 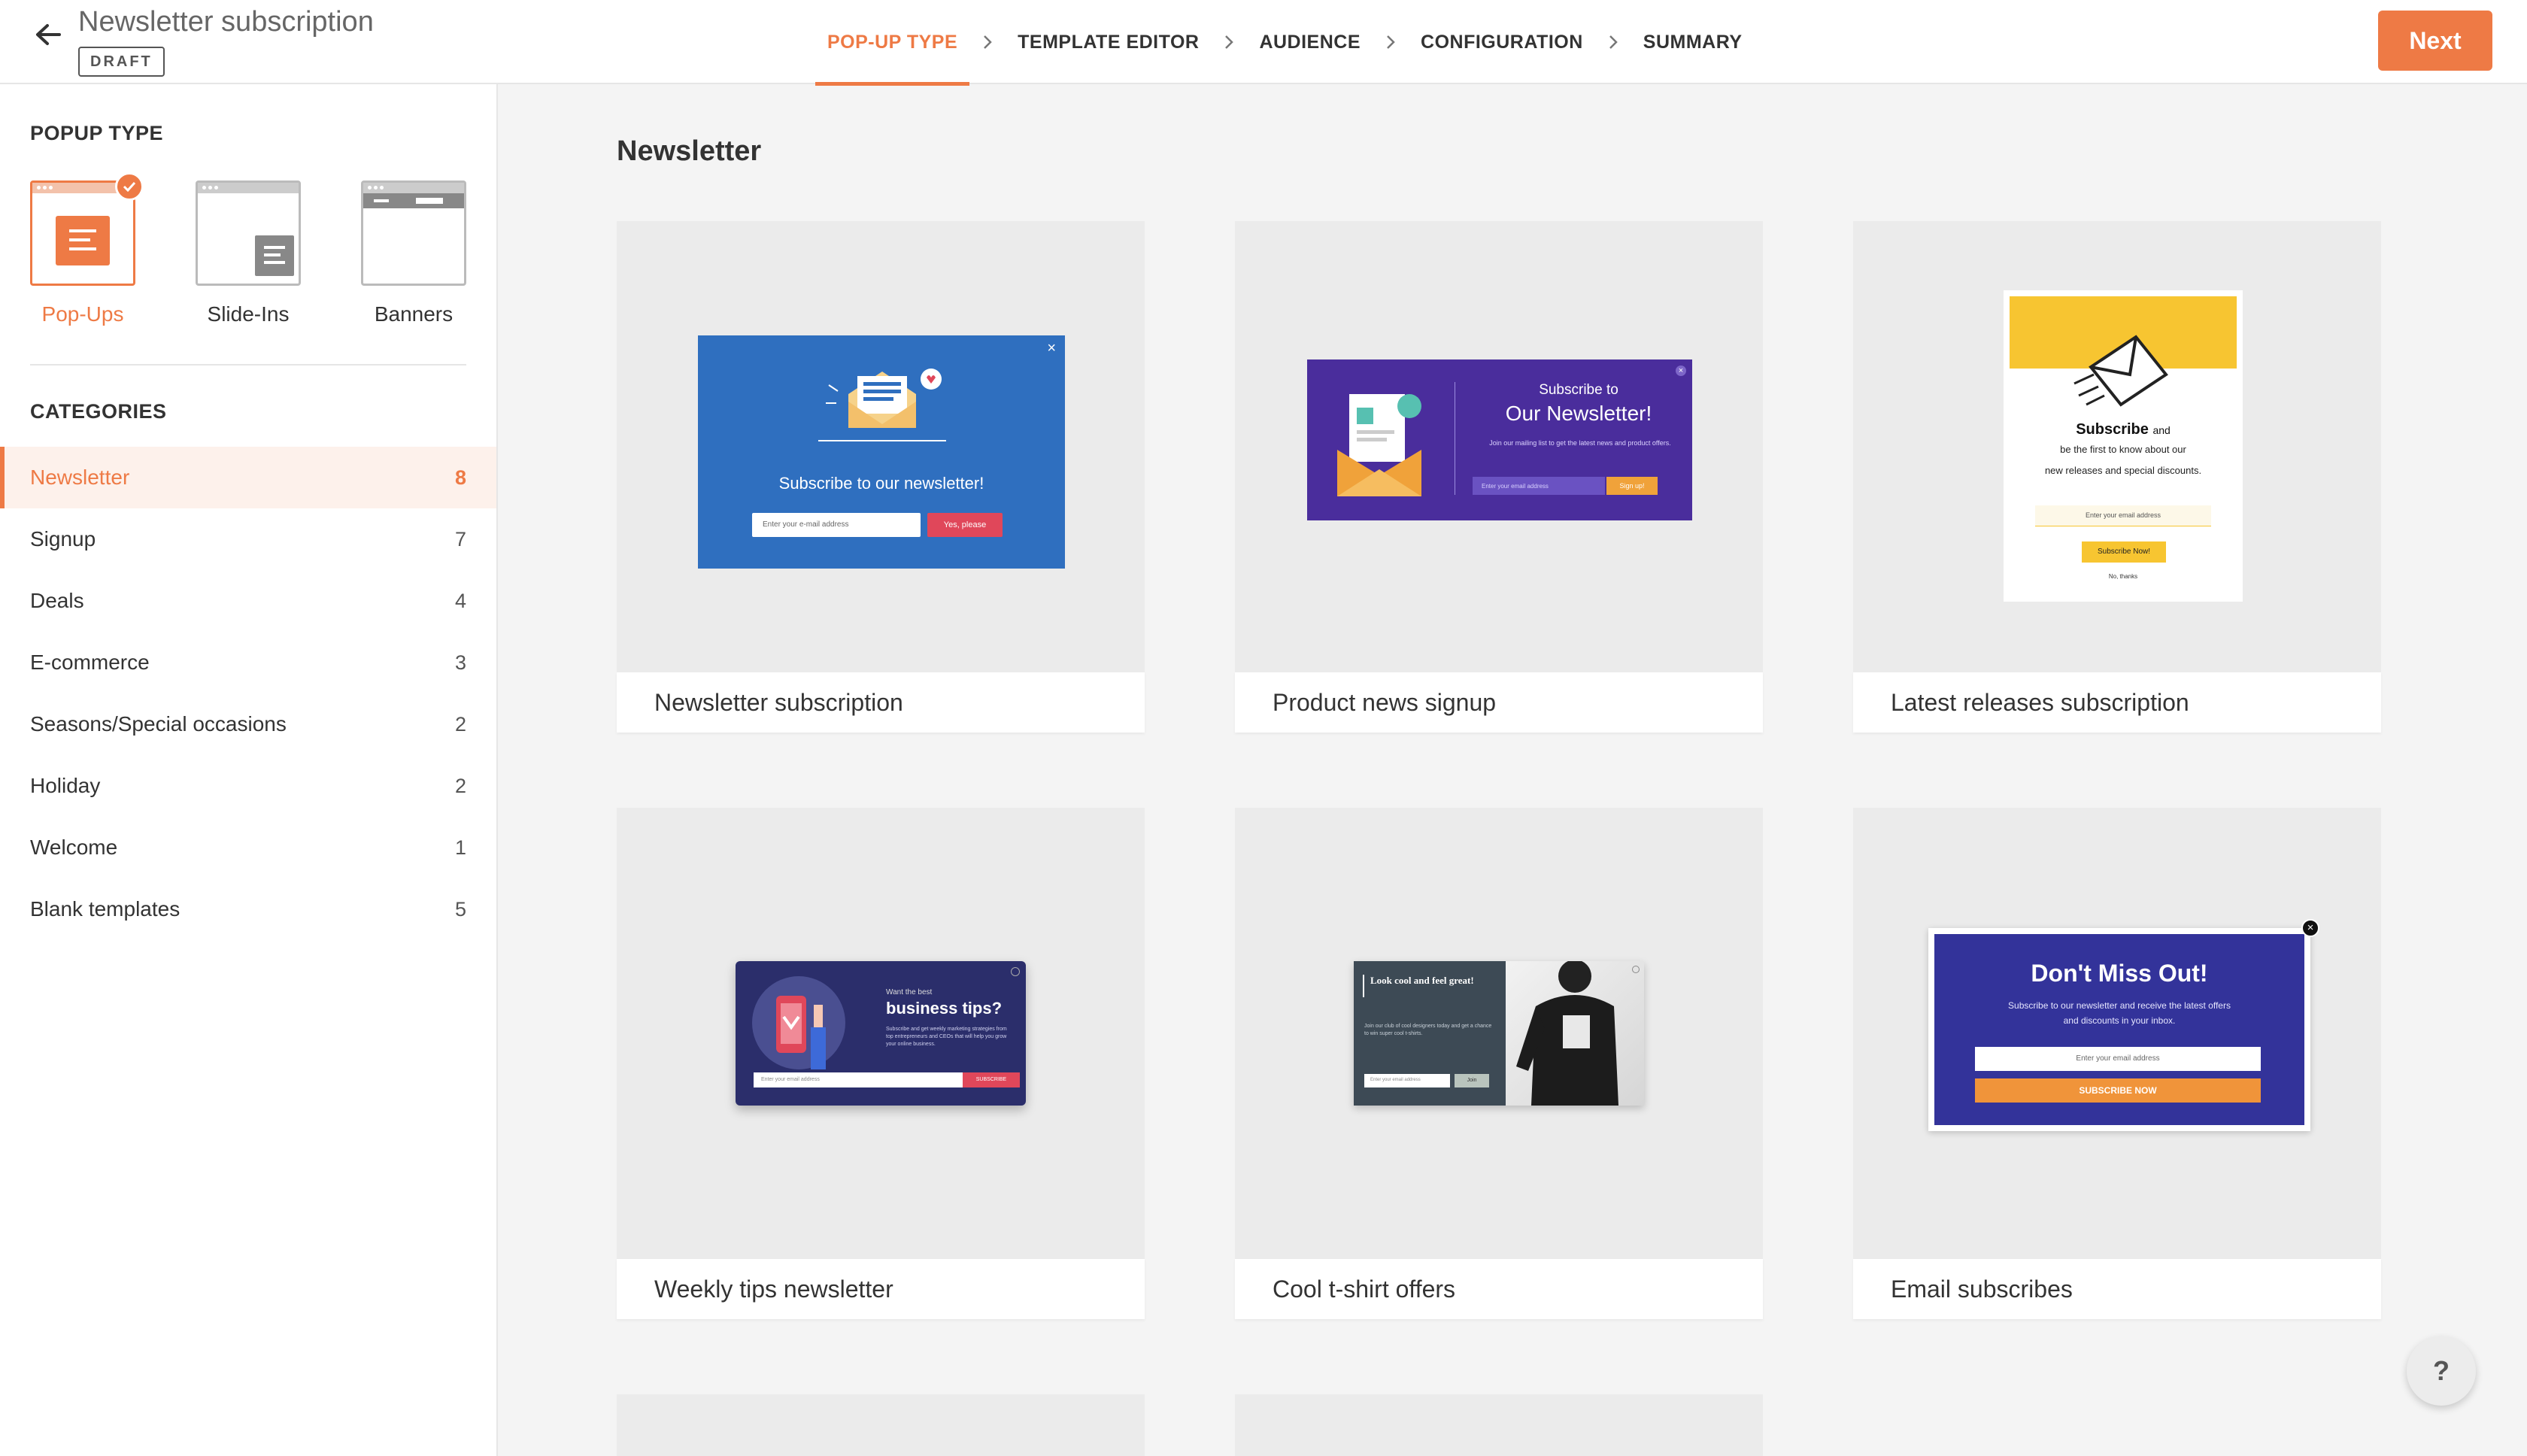 What do you see at coordinates (1422, 980) in the screenshot?
I see `popup-headline: Look cool and feel great!` at bounding box center [1422, 980].